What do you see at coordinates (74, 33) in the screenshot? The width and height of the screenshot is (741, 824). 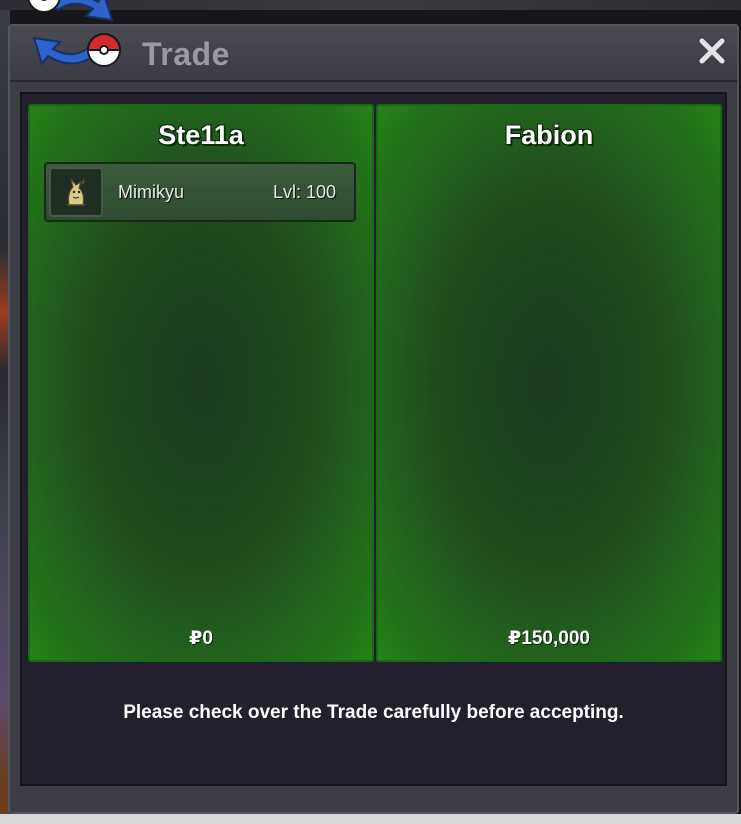 I see `trade-swap-pokeball-icon` at bounding box center [74, 33].